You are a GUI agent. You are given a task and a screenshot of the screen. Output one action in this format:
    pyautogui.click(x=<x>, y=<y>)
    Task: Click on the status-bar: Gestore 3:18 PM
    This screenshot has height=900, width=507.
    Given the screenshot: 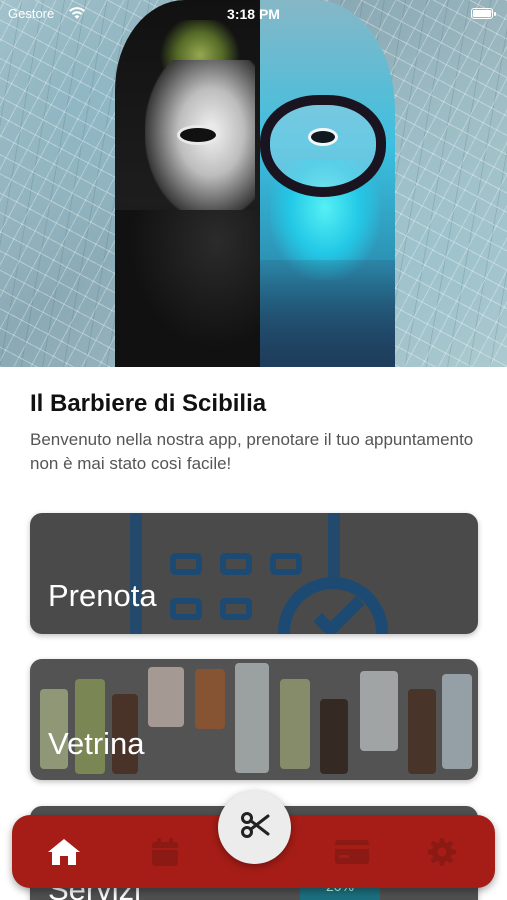 What is the action you would take?
    pyautogui.click(x=253, y=14)
    